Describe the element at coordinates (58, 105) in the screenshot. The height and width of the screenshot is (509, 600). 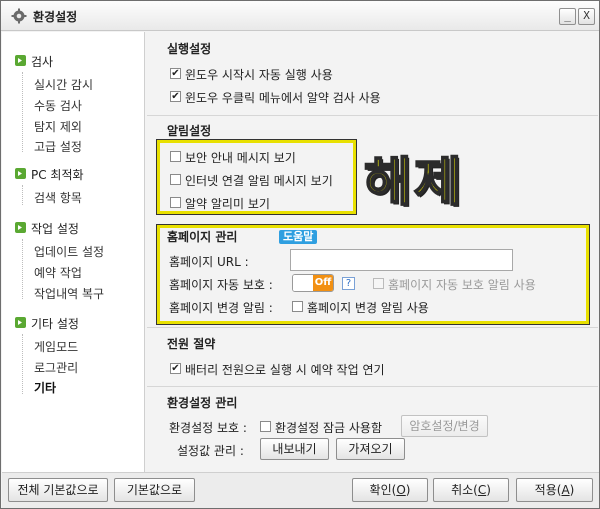
I see `sidebar-item-manual-scan: 수동 검사` at that location.